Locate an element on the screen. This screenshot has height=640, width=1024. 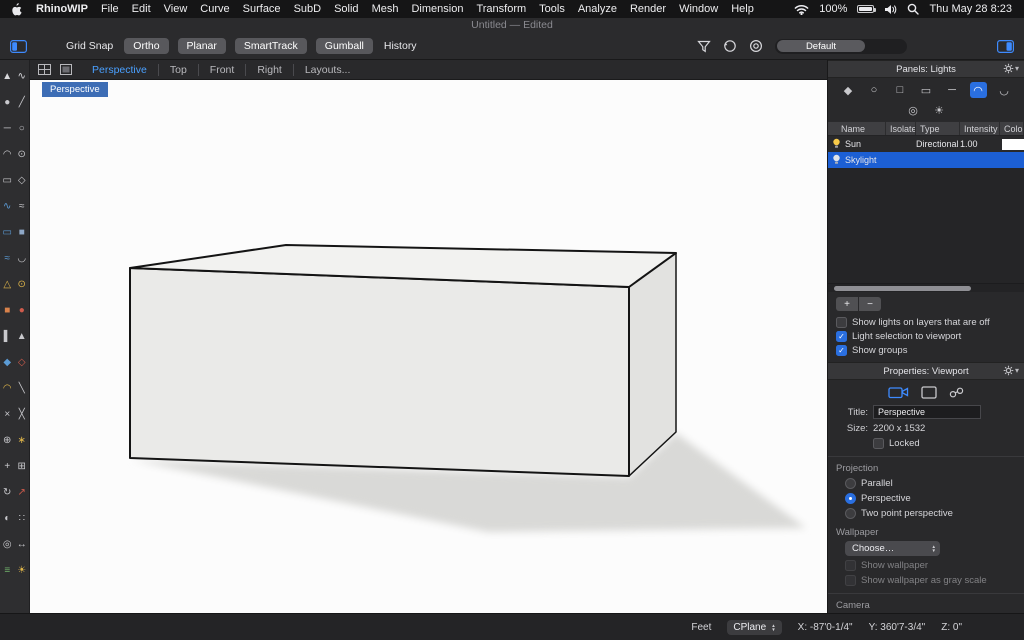
surface-tool-icon: ▭ is located at coordinates (7, 232).